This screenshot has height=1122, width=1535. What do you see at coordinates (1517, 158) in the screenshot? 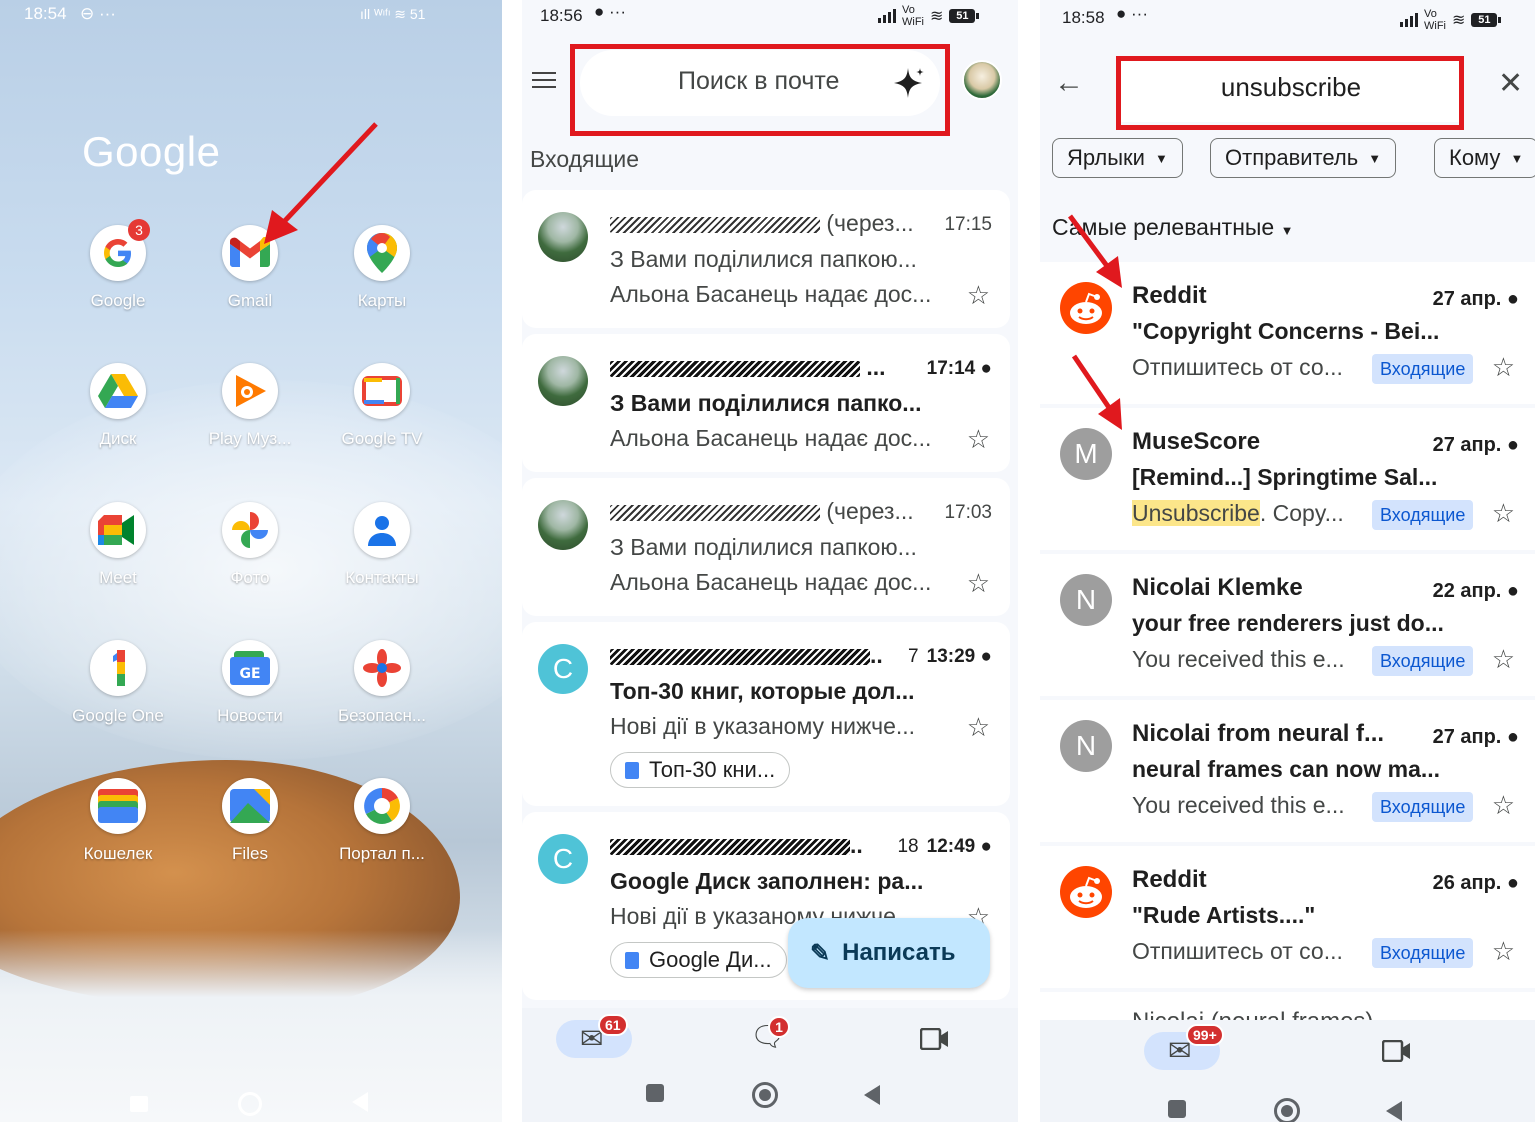
I see `dropdown-icon: ▼` at bounding box center [1517, 158].